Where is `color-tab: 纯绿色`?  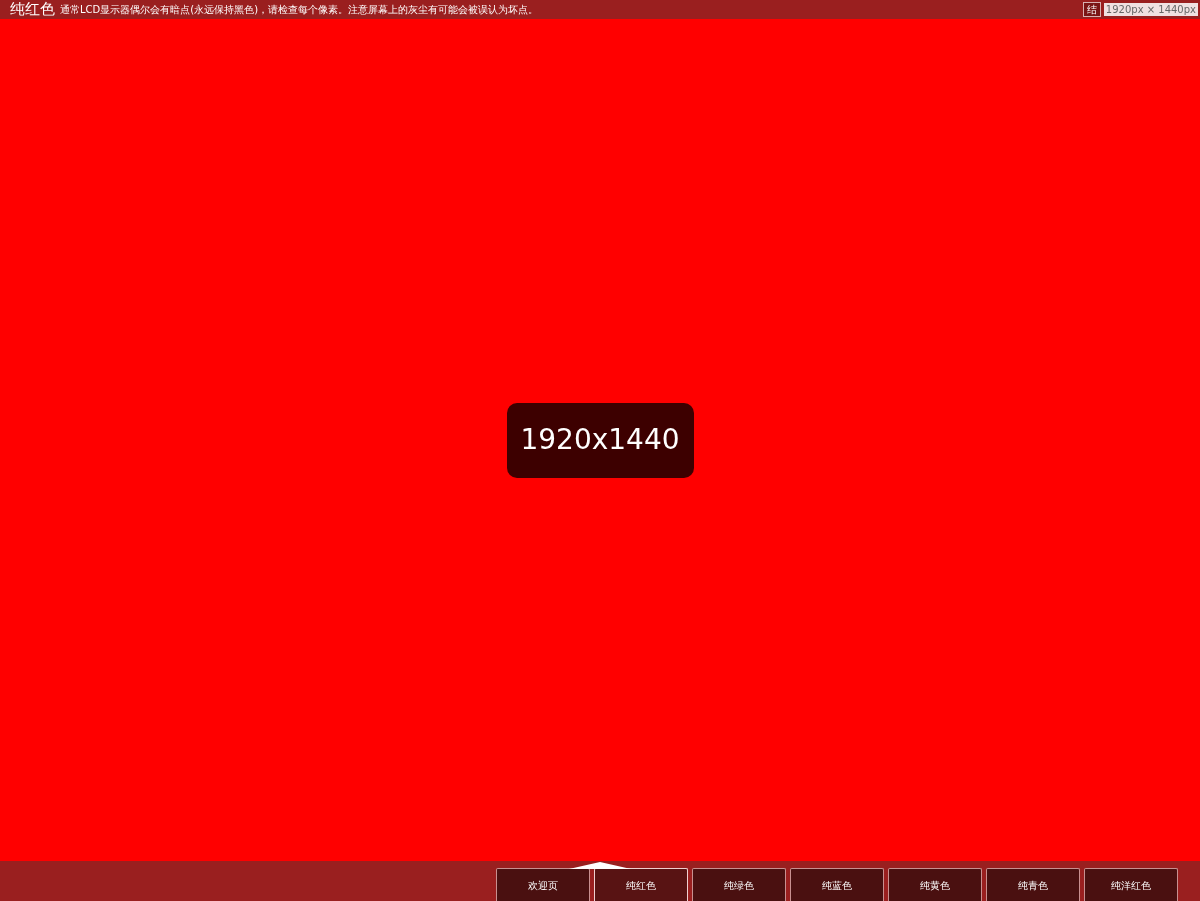
color-tab: 纯绿色 is located at coordinates (739, 884).